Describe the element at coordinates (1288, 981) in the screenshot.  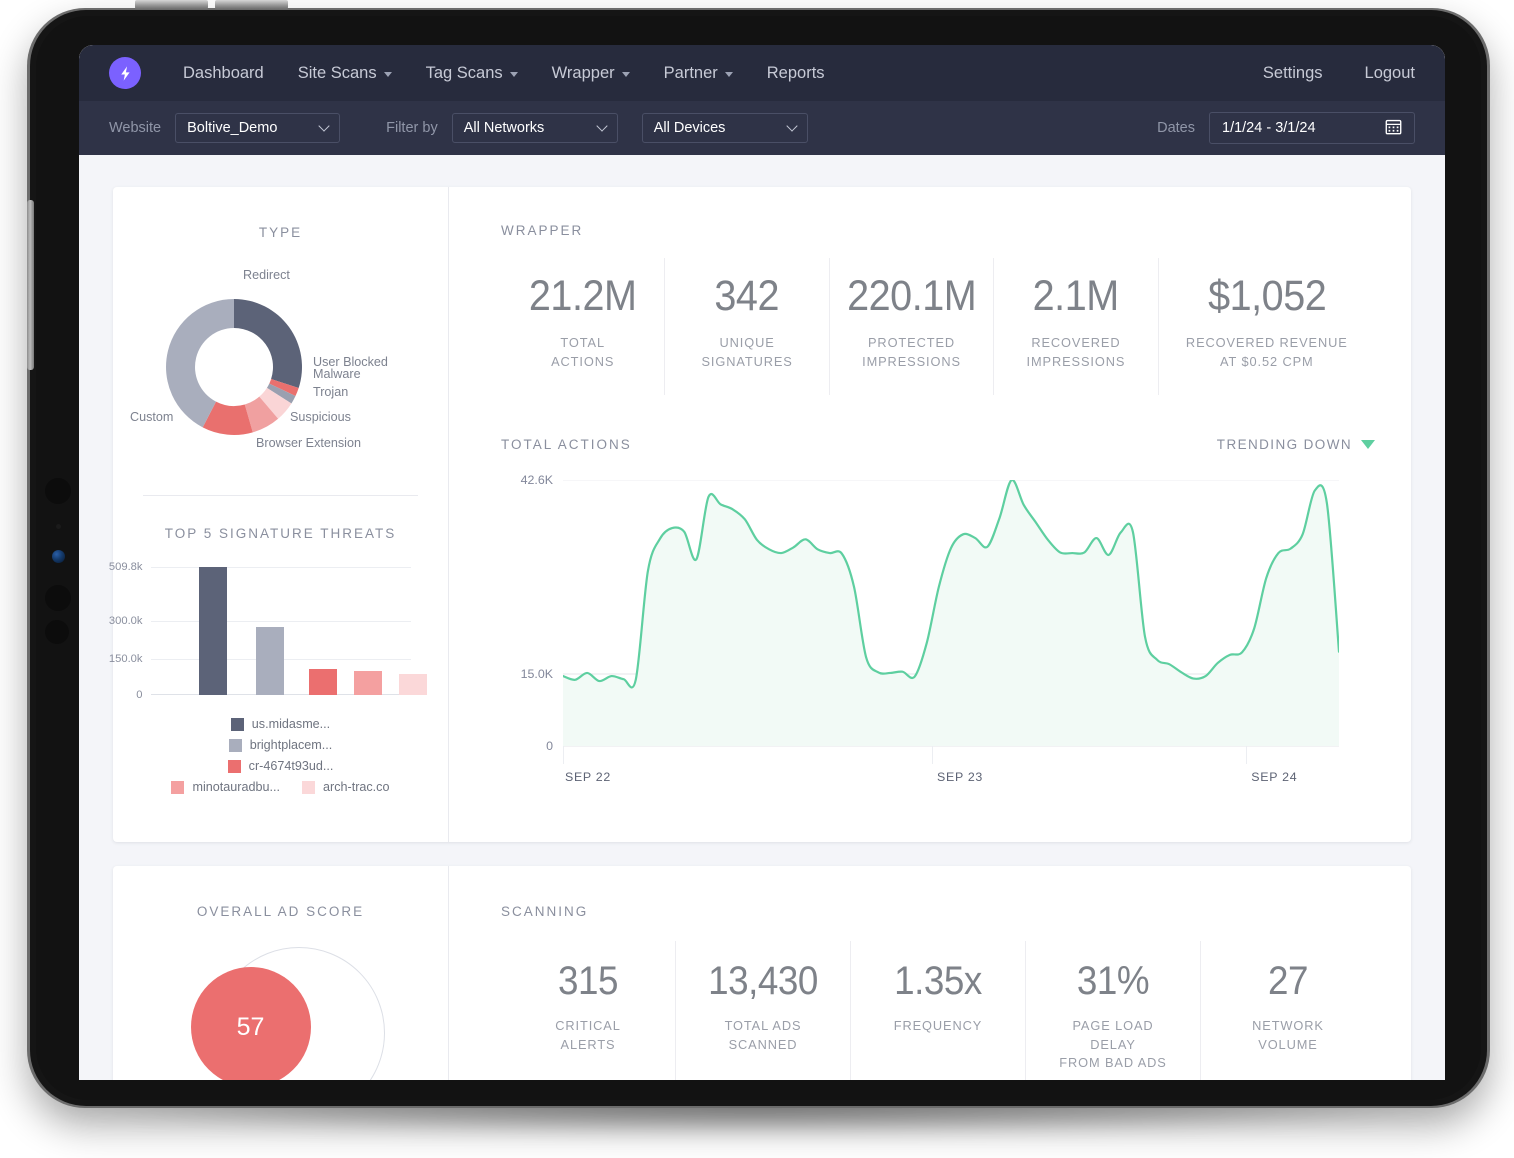
I see `stat-value: 27` at that location.